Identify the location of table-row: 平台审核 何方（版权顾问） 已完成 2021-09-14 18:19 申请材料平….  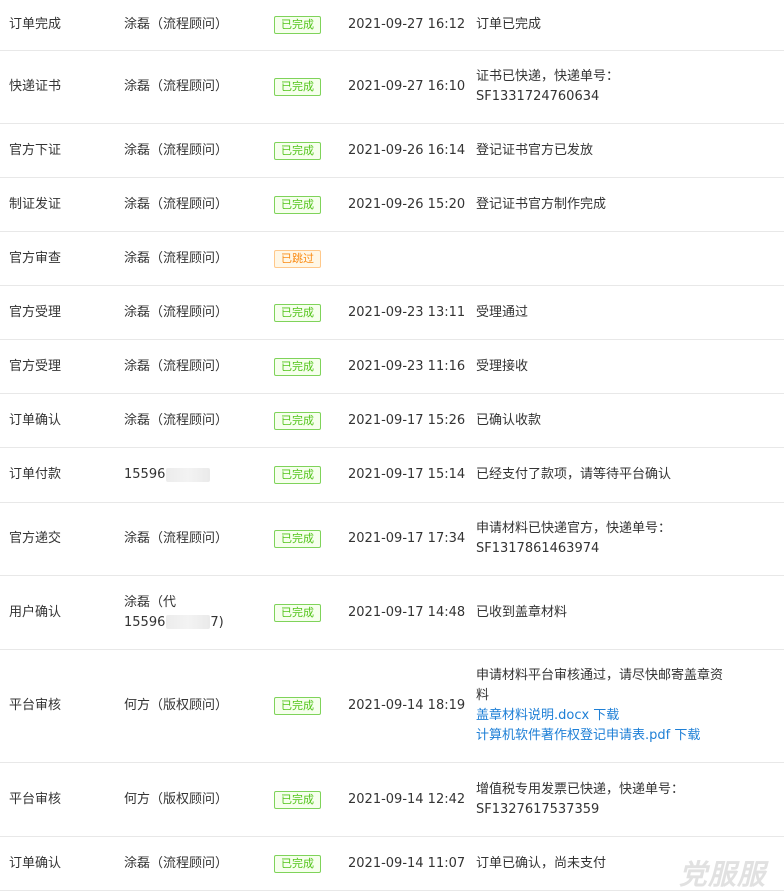
(392, 706).